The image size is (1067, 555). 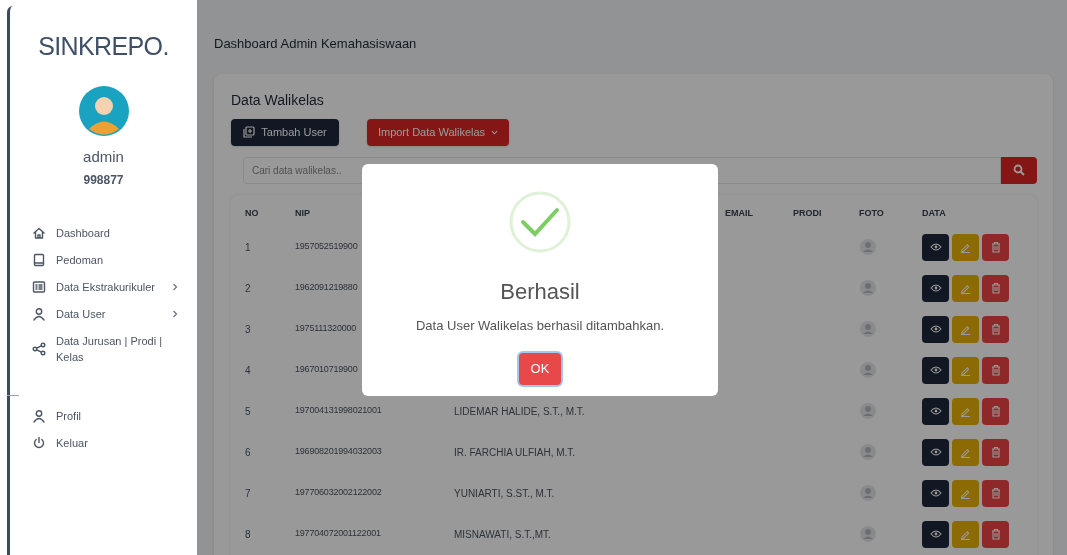 I want to click on search-icon, so click(x=1019, y=170).